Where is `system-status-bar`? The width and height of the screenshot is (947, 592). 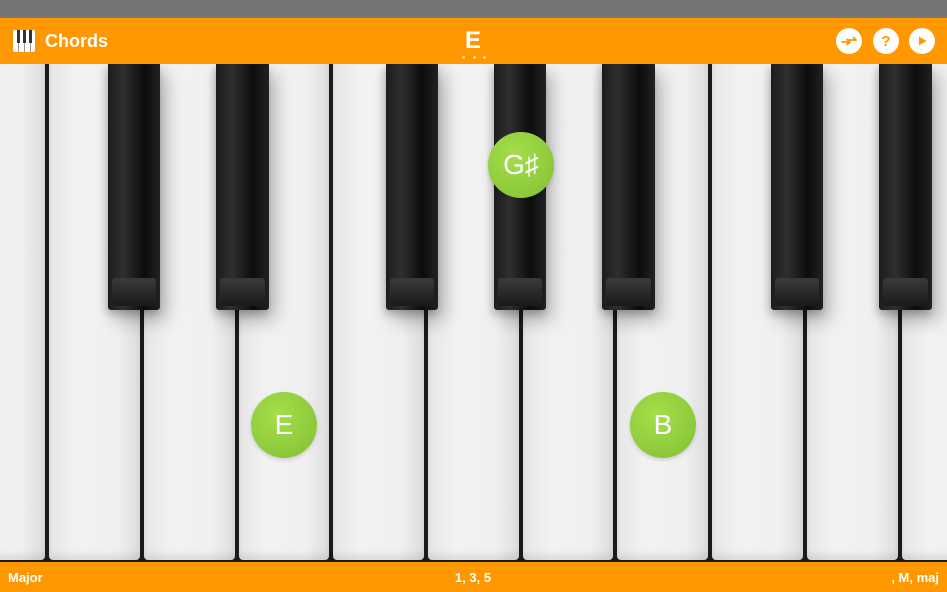
system-status-bar is located at coordinates (473, 9).